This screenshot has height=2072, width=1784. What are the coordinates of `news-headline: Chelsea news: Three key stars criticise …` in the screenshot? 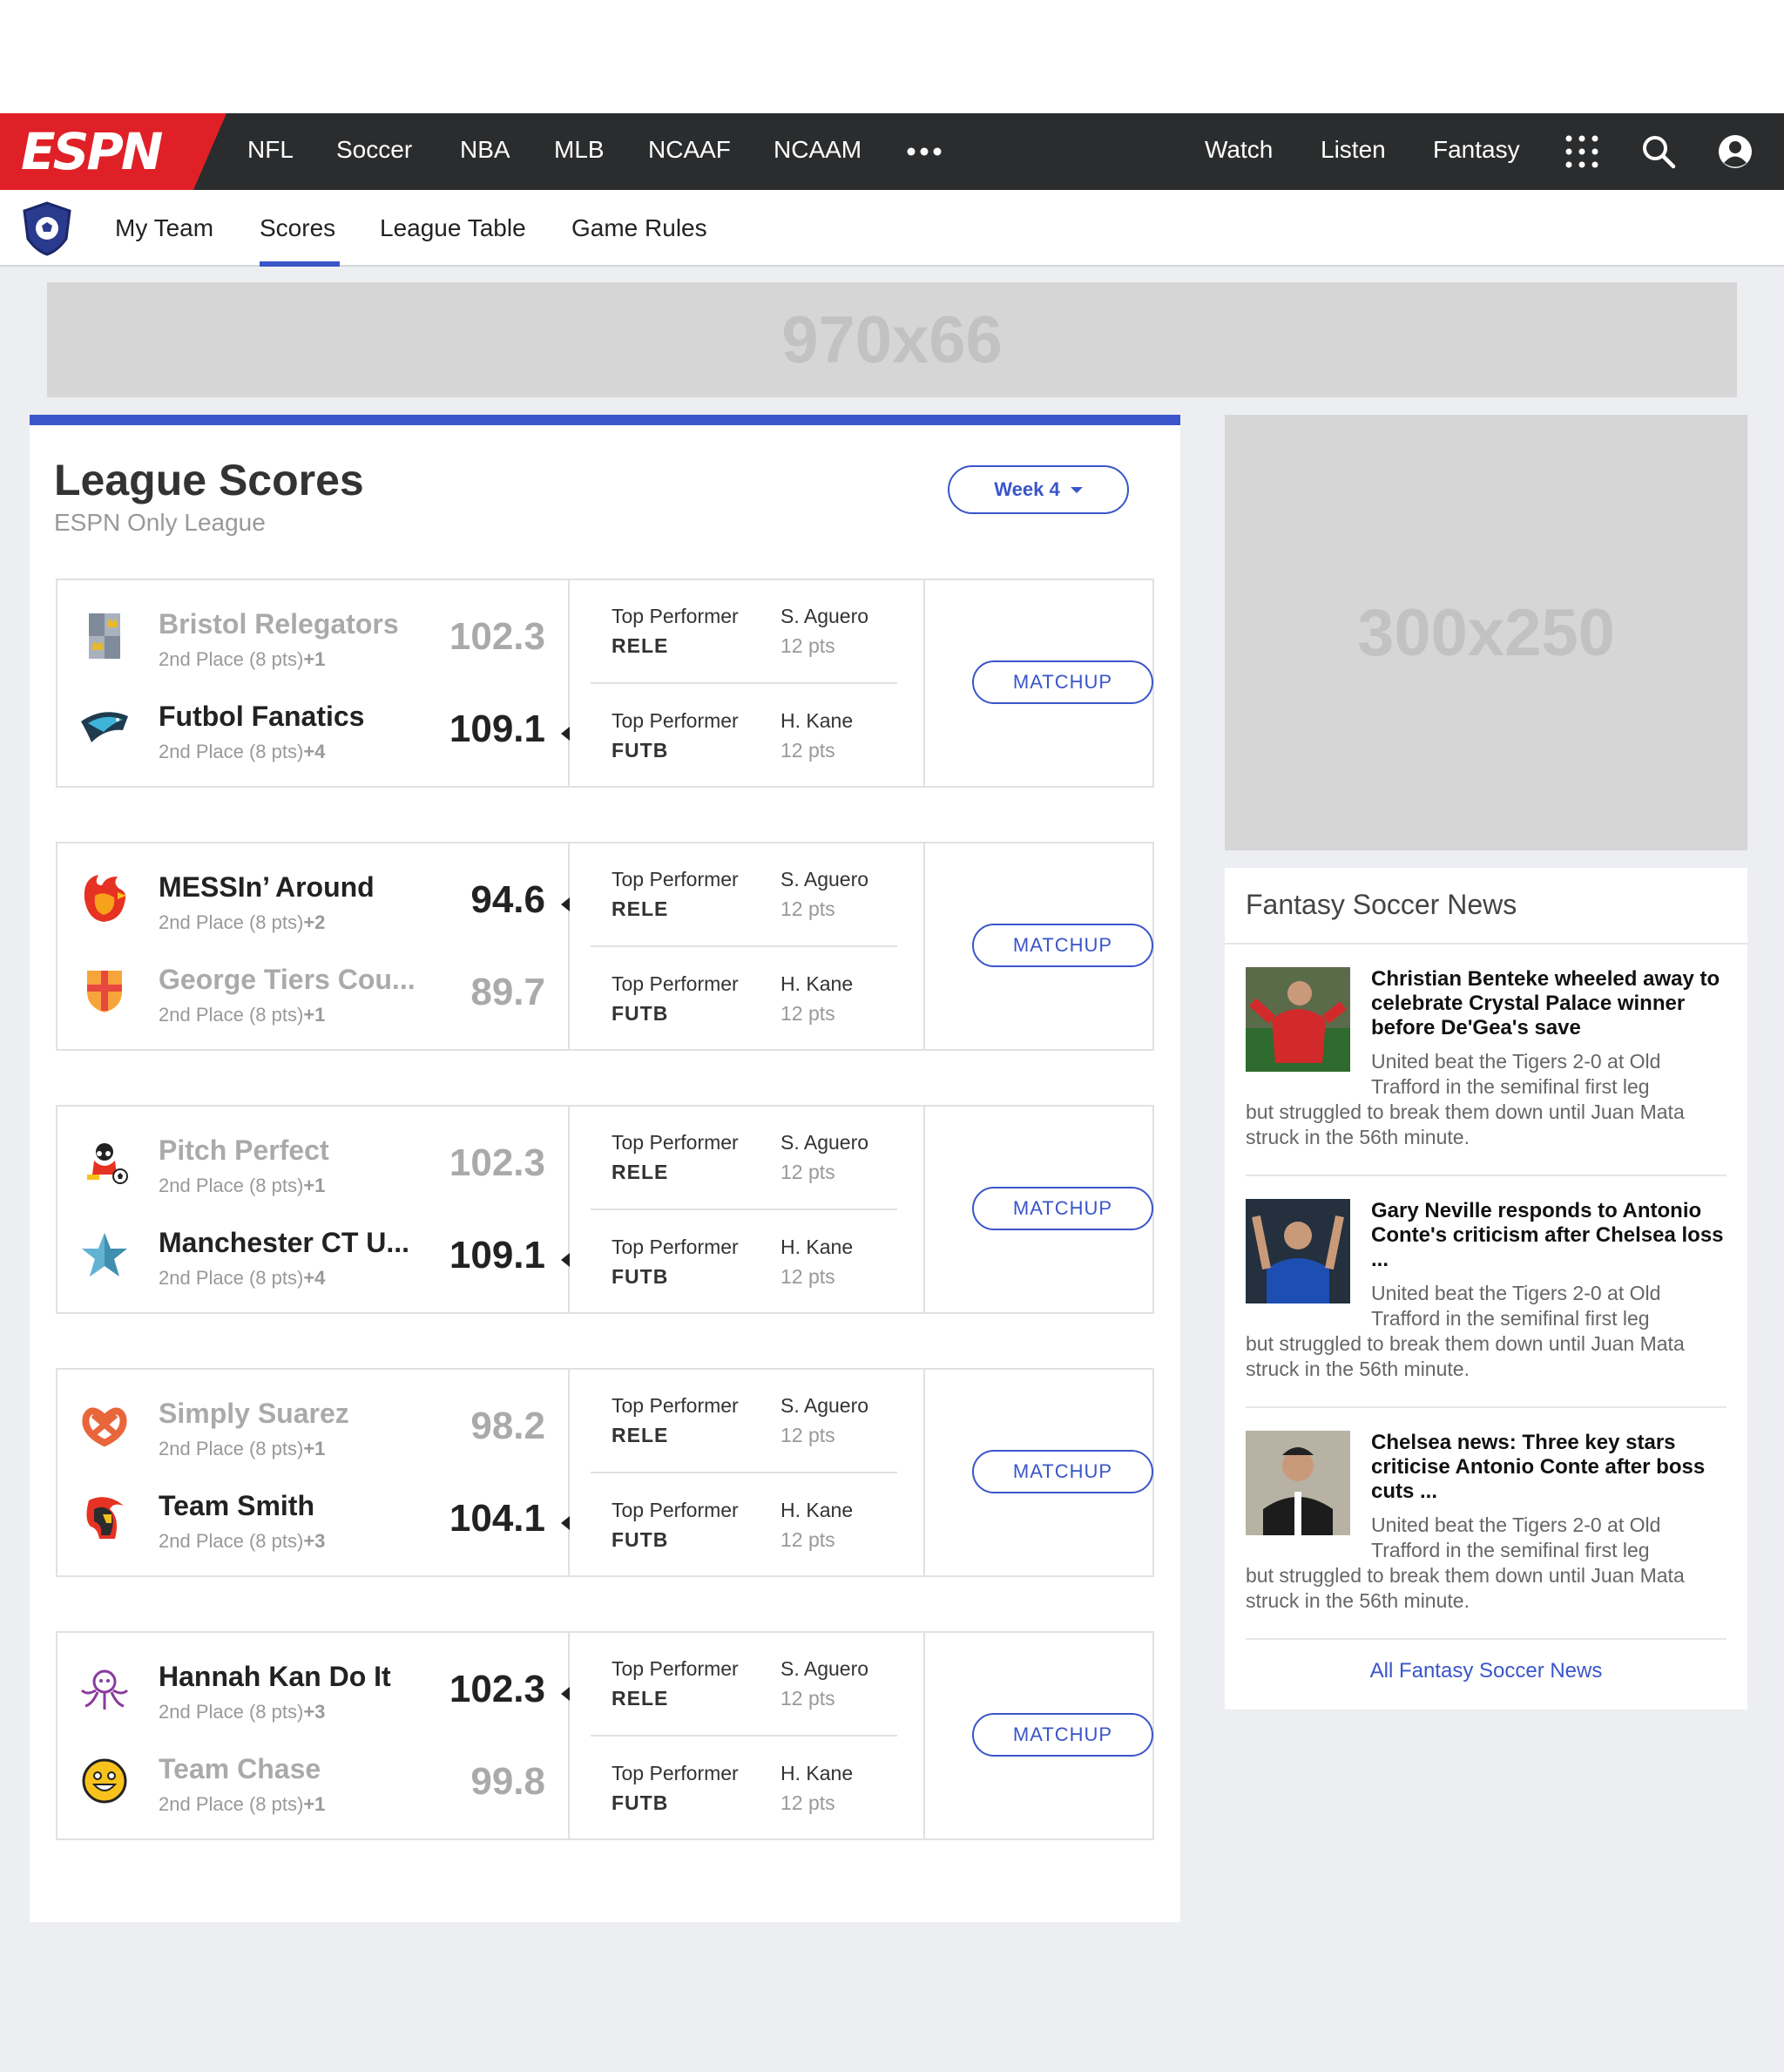 It's located at (1549, 1468).